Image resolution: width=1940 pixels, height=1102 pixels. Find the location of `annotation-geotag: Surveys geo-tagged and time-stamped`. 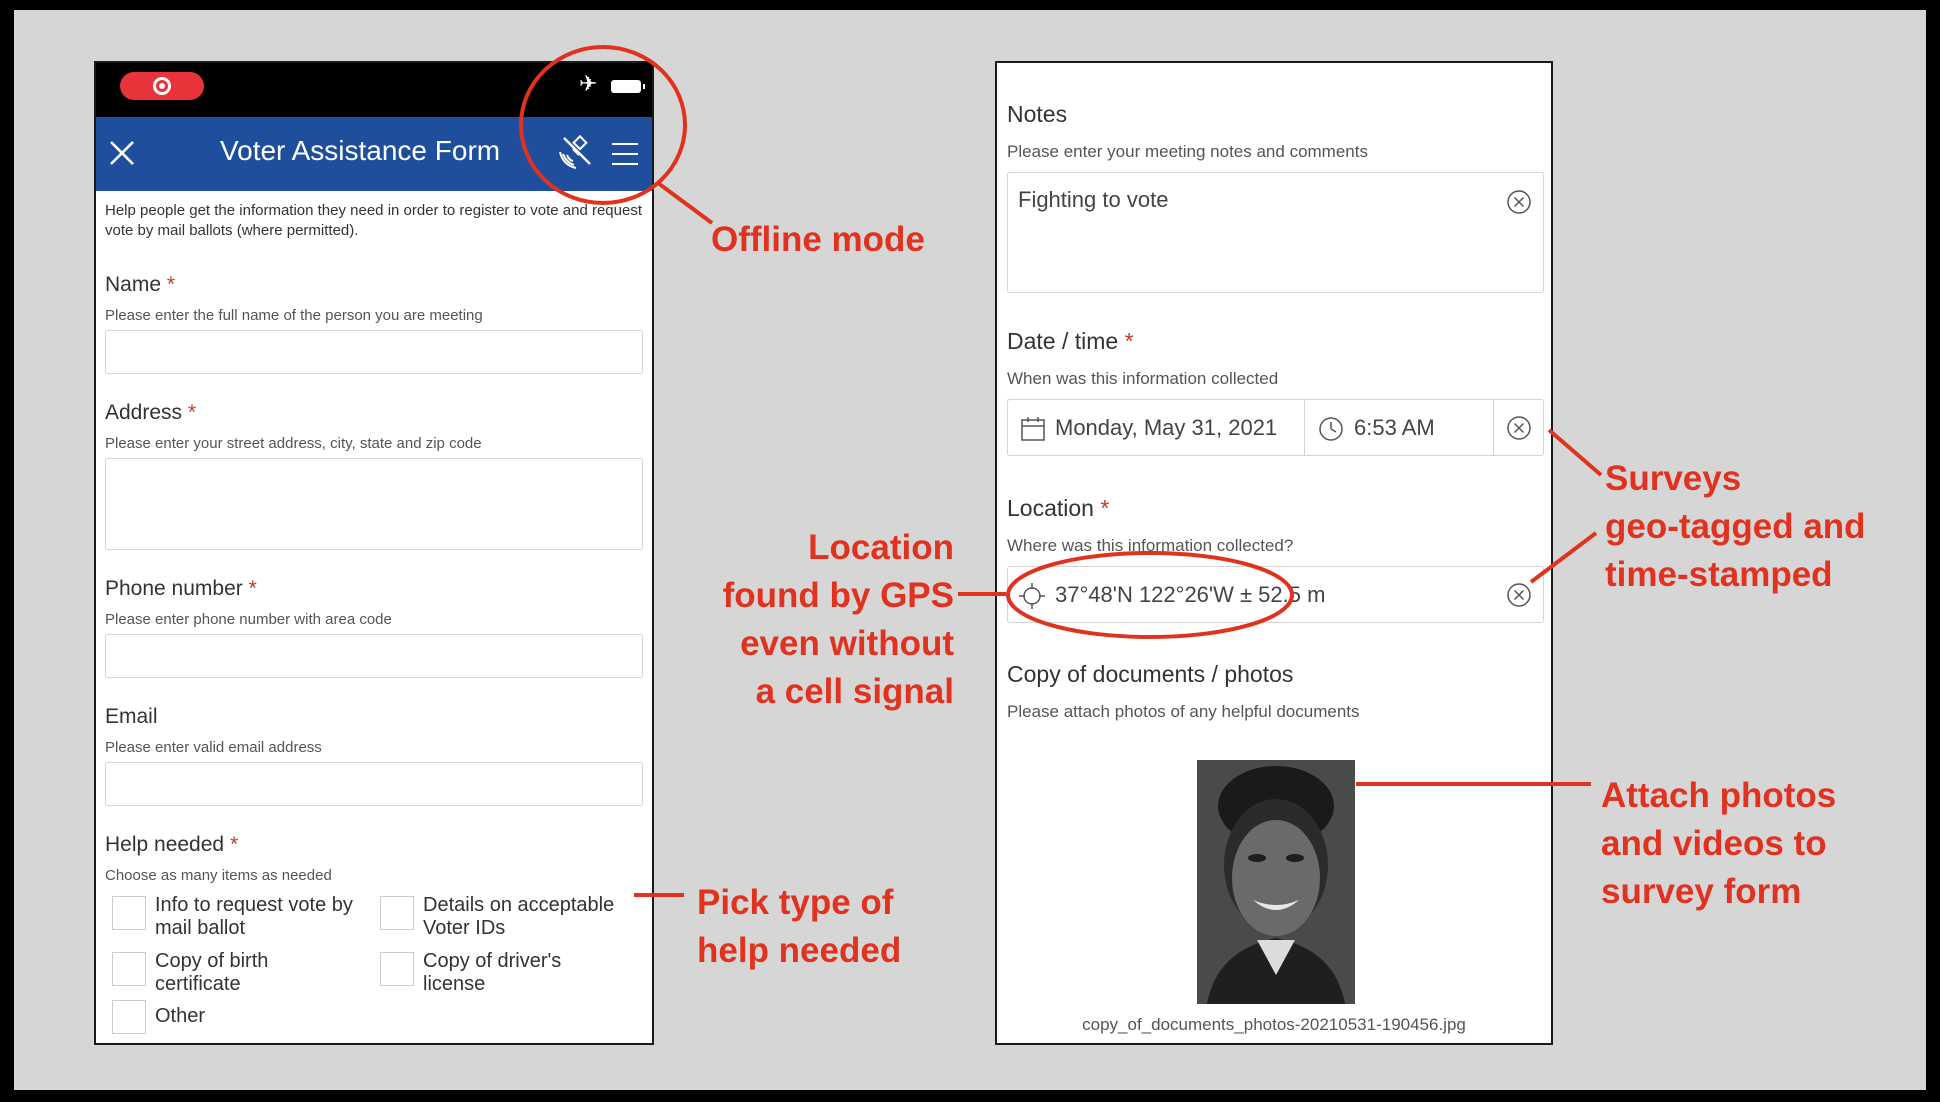

annotation-geotag: Surveys geo-tagged and time-stamped is located at coordinates (1735, 527).